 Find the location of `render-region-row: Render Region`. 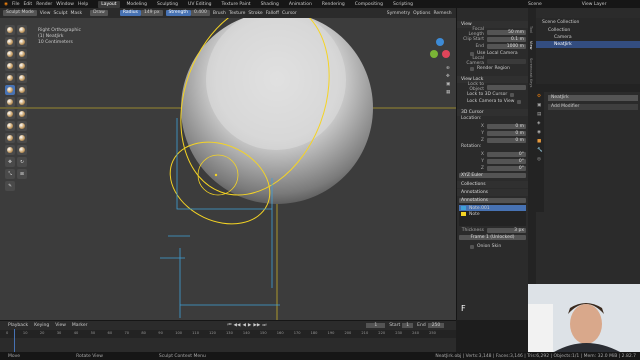

render-region-row: Render Region is located at coordinates (492, 68).